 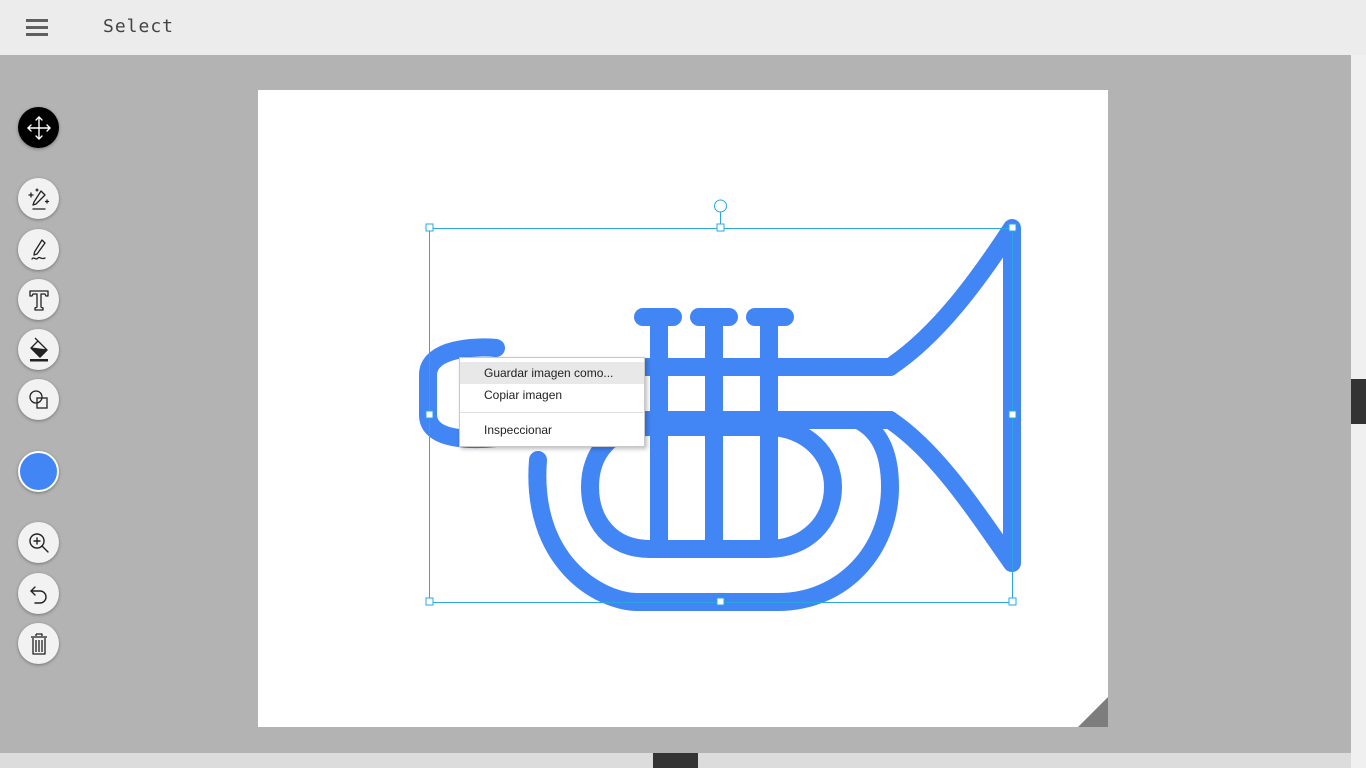 What do you see at coordinates (552, 430) in the screenshot?
I see `context-menu-inspect: Inspeccionar` at bounding box center [552, 430].